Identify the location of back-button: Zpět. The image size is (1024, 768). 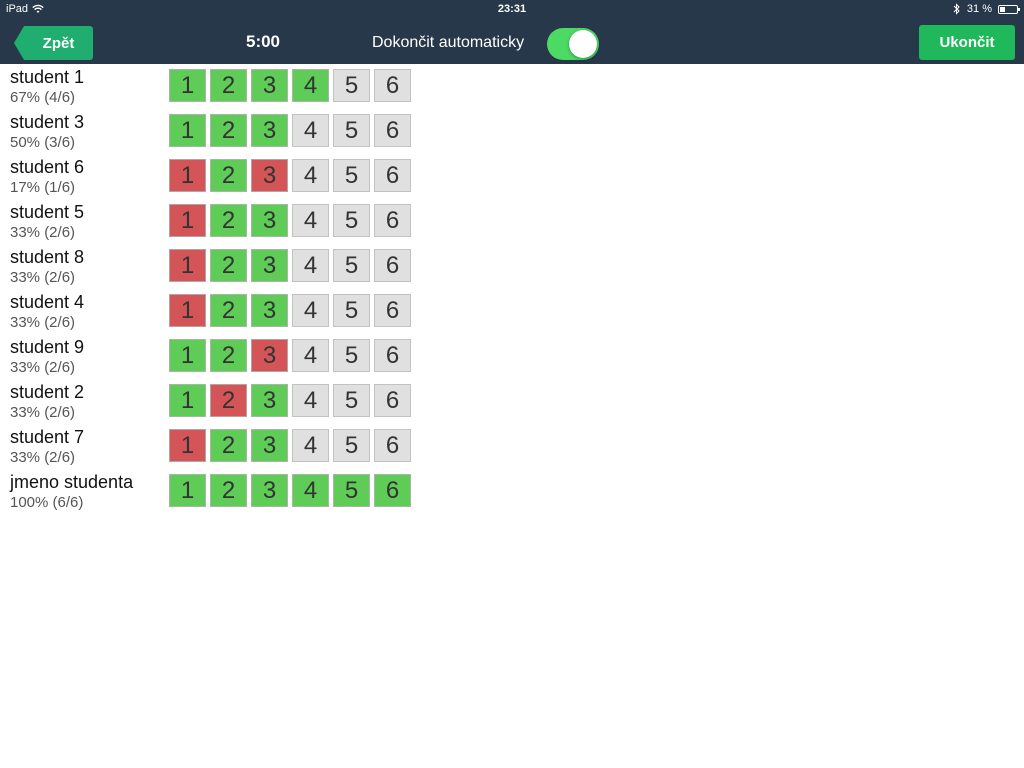
(53, 43).